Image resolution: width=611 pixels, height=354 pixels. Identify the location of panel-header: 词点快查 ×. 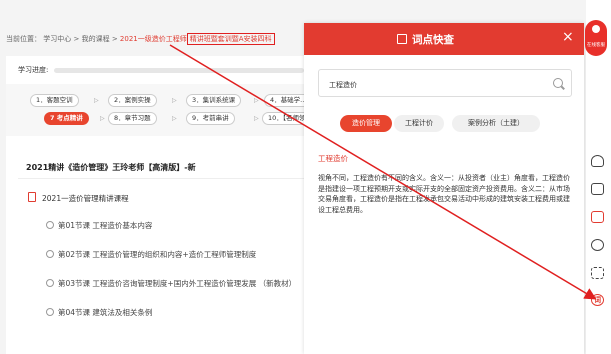
(444, 39).